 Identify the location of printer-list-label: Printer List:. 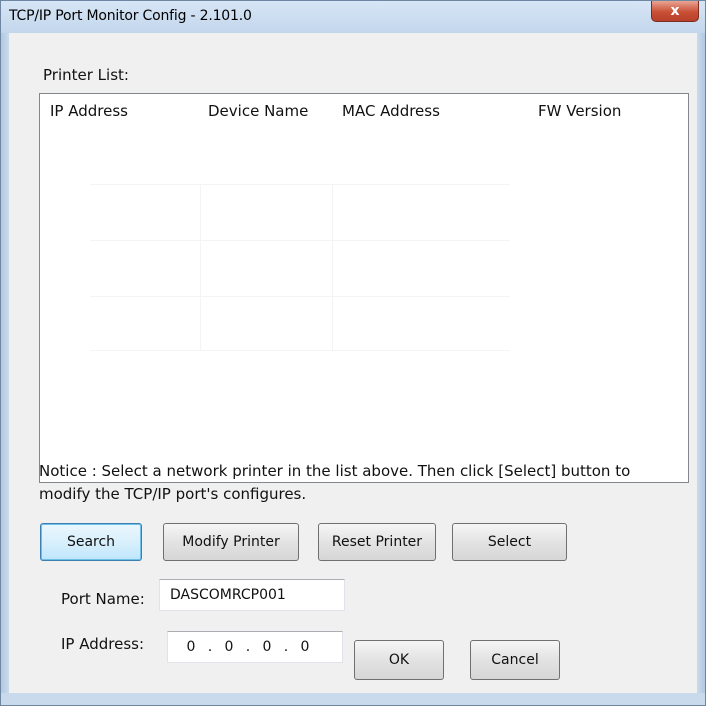
(86, 75).